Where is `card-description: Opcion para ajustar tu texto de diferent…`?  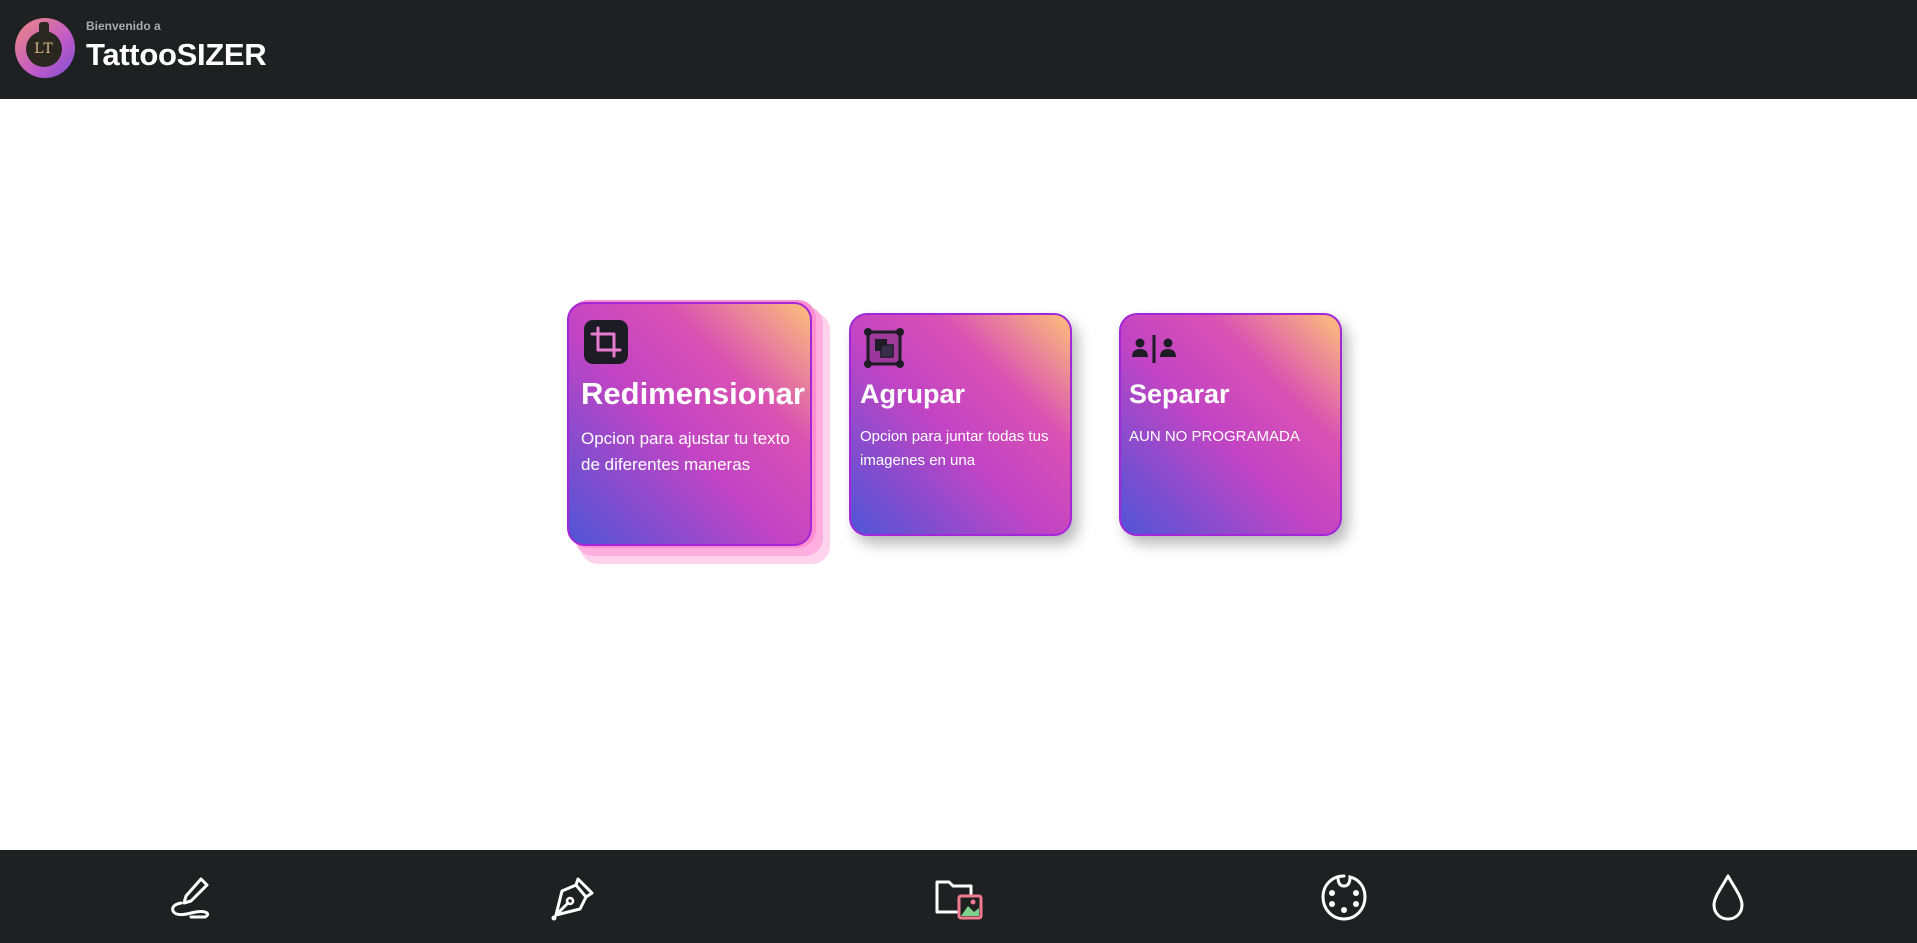
card-description: Opcion para ajustar tu texto de diferent… is located at coordinates (685, 451).